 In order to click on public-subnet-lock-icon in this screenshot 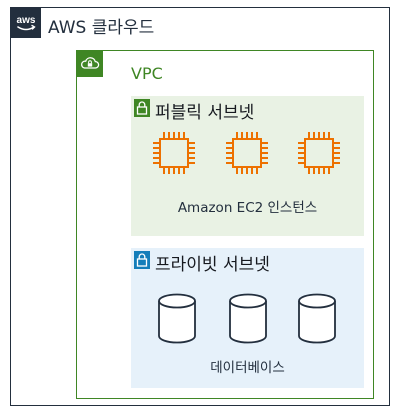, I will do `click(142, 108)`.